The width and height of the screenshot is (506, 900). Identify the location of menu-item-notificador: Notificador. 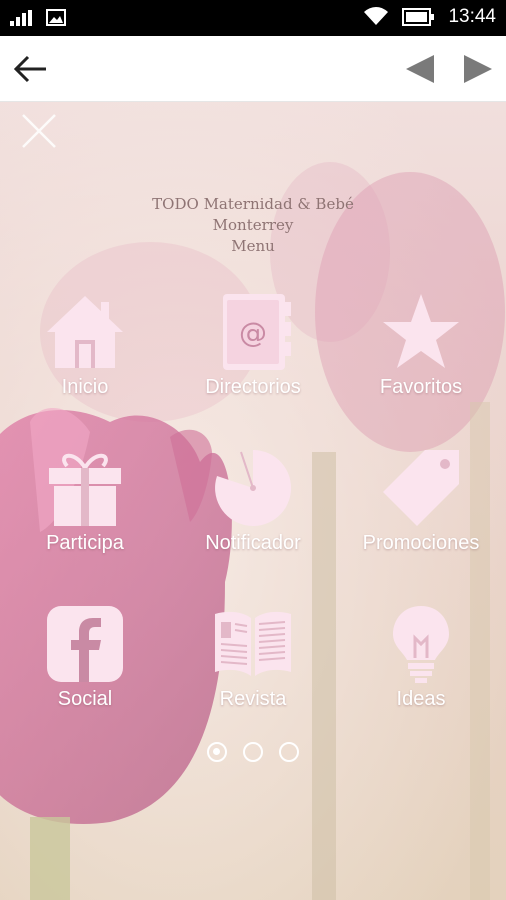
(253, 513).